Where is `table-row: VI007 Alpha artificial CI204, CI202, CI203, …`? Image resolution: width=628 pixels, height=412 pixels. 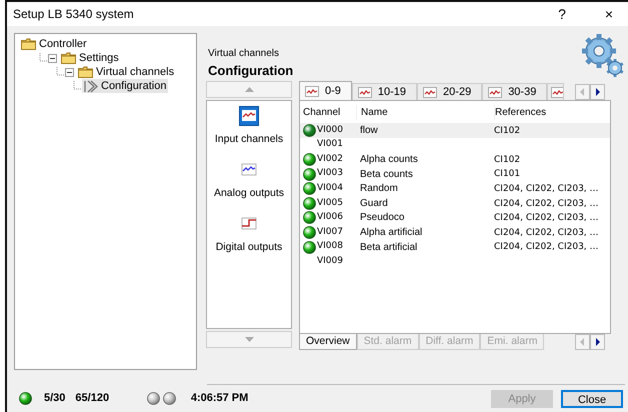 table-row: VI007 Alpha artificial CI204, CI202, CI203, … is located at coordinates (455, 232).